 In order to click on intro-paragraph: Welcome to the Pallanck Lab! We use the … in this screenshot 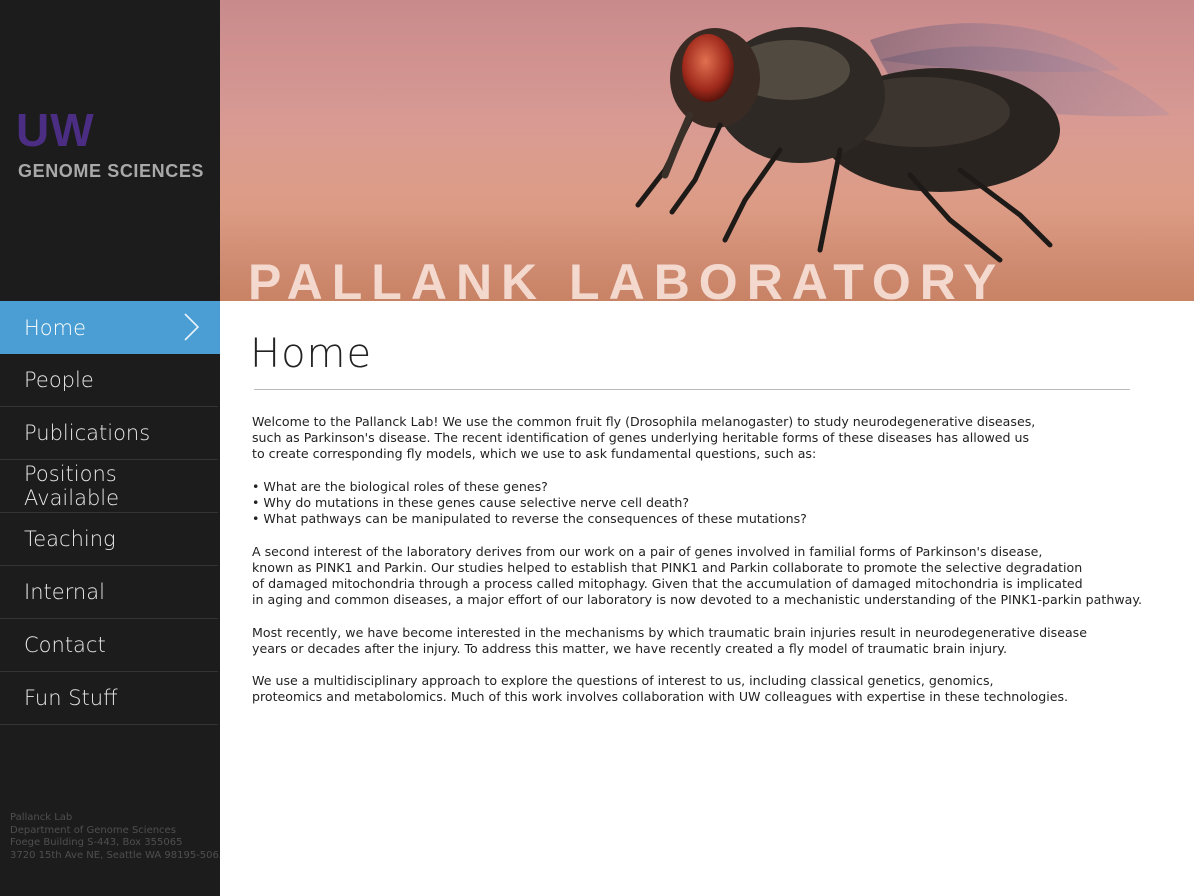, I will do `click(717, 438)`.